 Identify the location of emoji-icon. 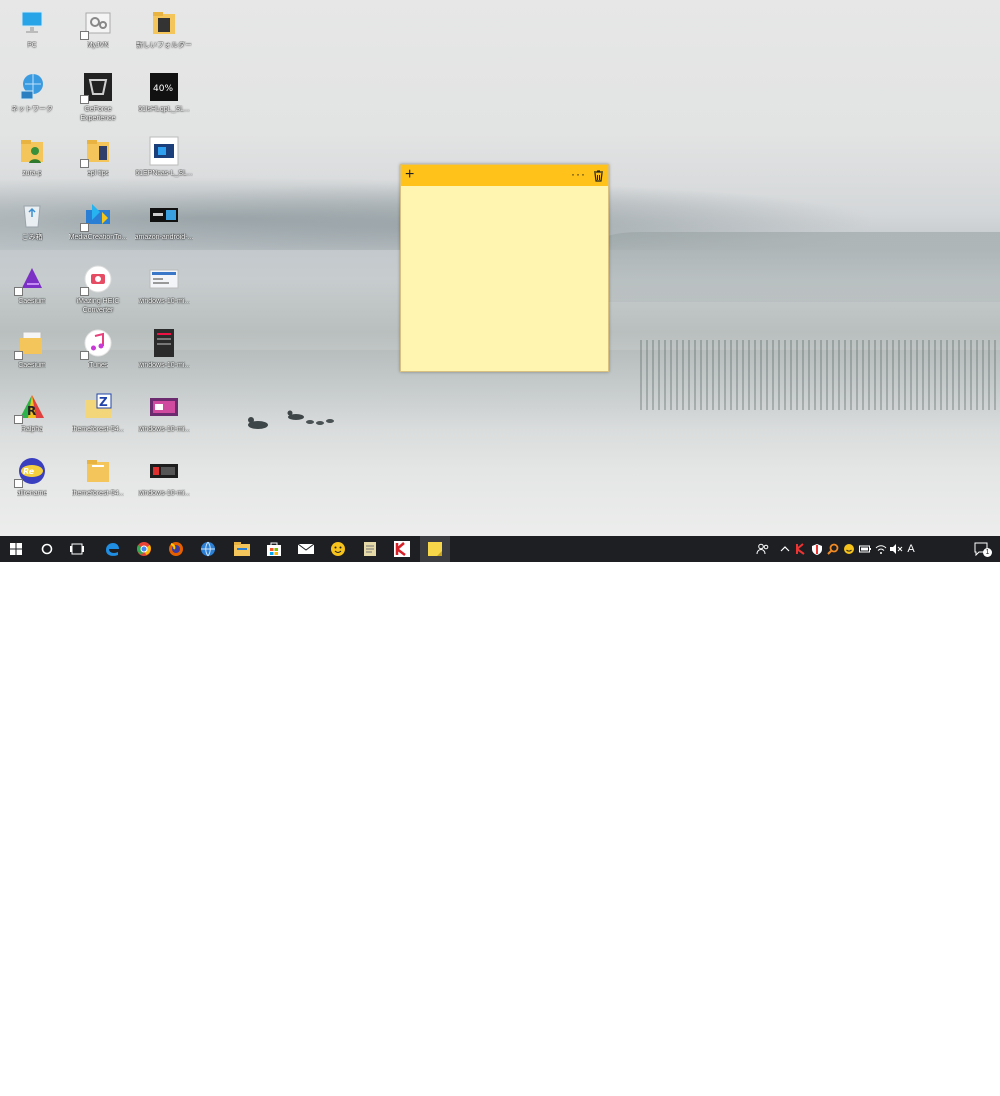
(849, 549).